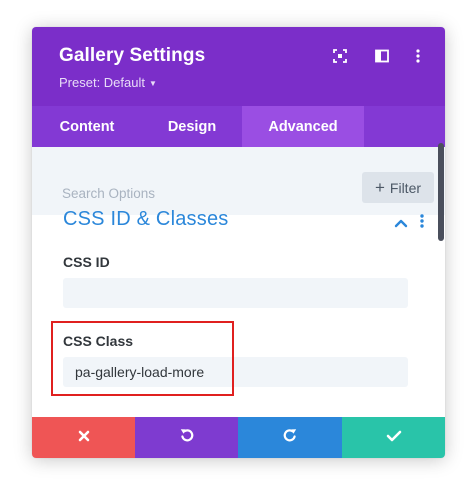 The width and height of the screenshot is (474, 490). Describe the element at coordinates (422, 223) in the screenshot. I see `section-options-icon` at that location.